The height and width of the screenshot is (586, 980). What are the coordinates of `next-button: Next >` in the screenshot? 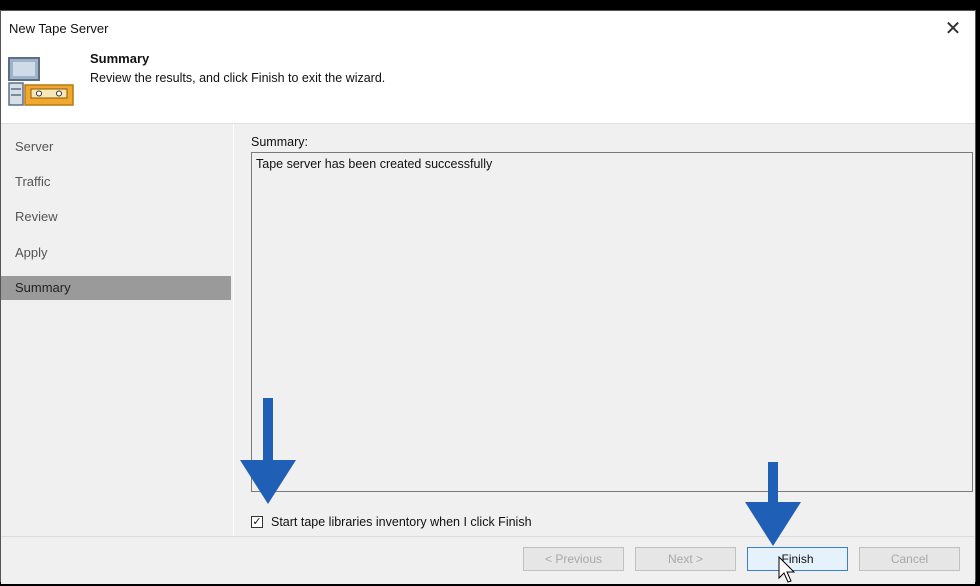 It's located at (685, 559).